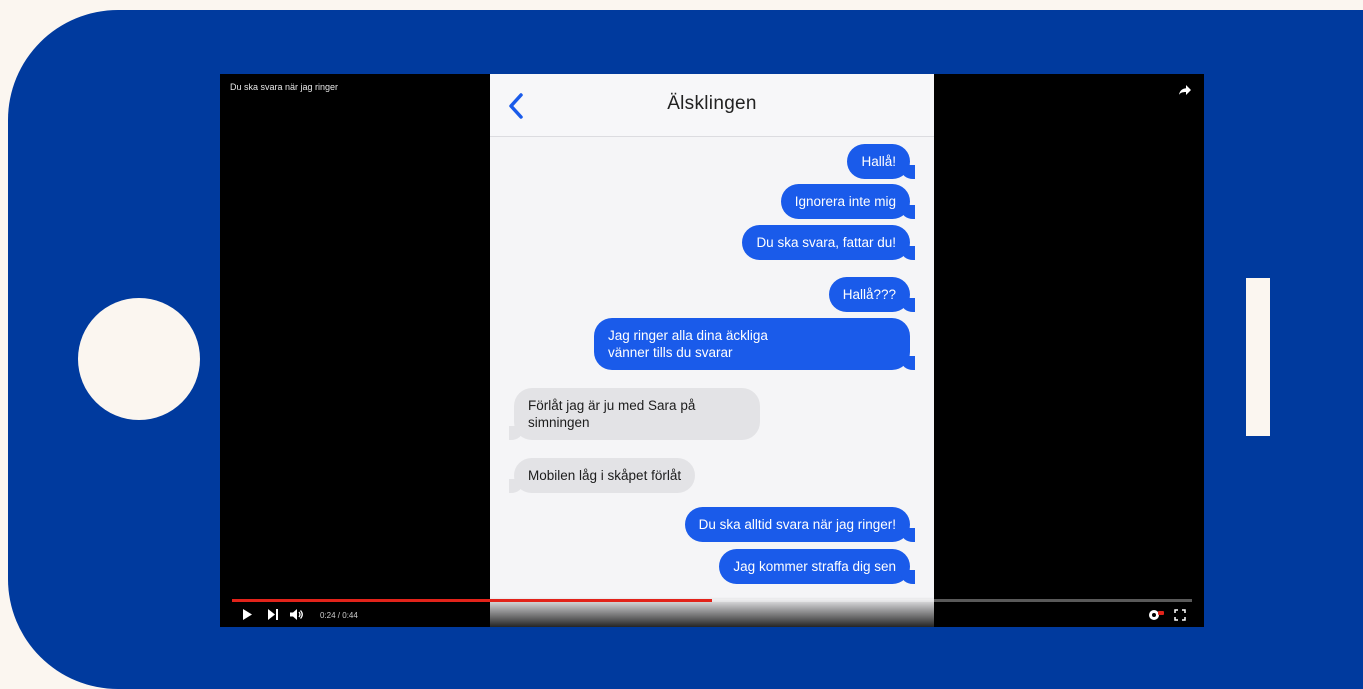 This screenshot has height=689, width=1363. I want to click on message-incoming: Förlåt jag är ju med Sara på simningen, so click(634, 414).